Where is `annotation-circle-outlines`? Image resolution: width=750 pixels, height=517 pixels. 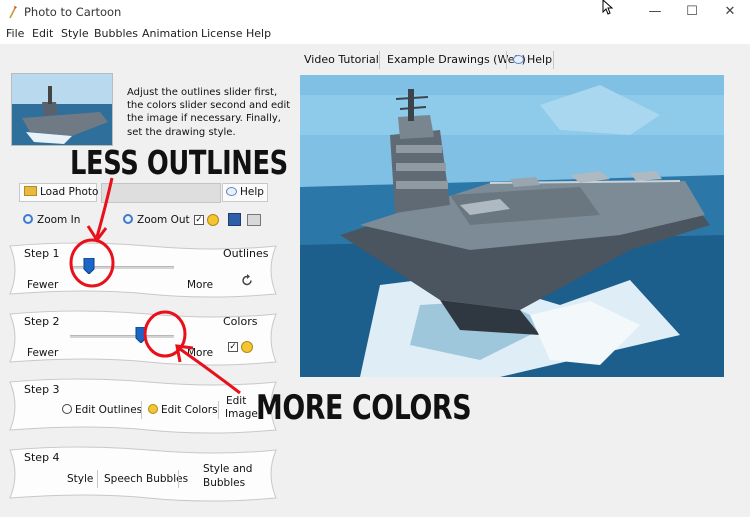
annotation-circle-outlines is located at coordinates (92, 263).